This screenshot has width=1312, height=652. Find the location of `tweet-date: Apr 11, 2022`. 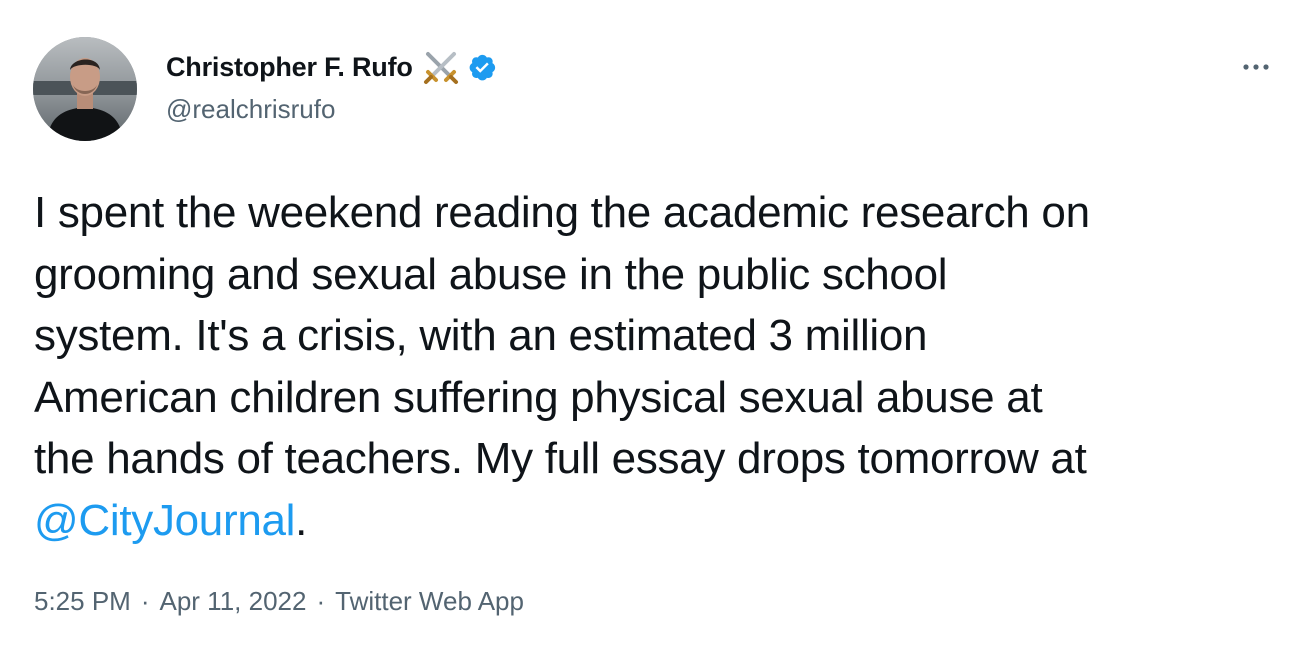

tweet-date: Apr 11, 2022 is located at coordinates (233, 601).